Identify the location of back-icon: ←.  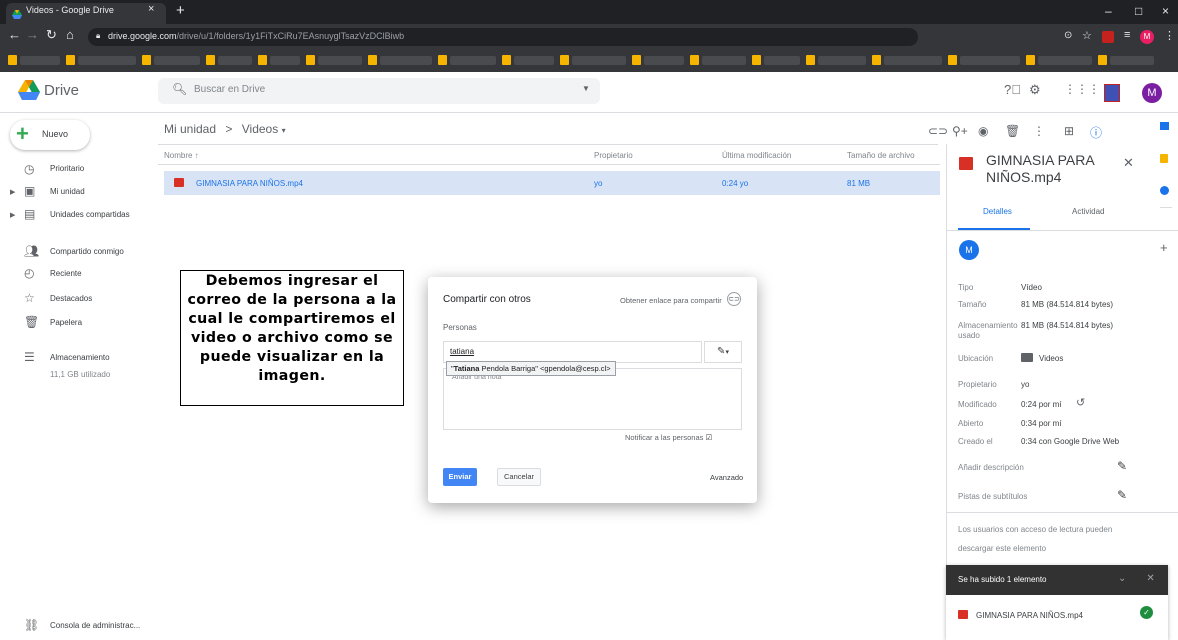
(14, 34).